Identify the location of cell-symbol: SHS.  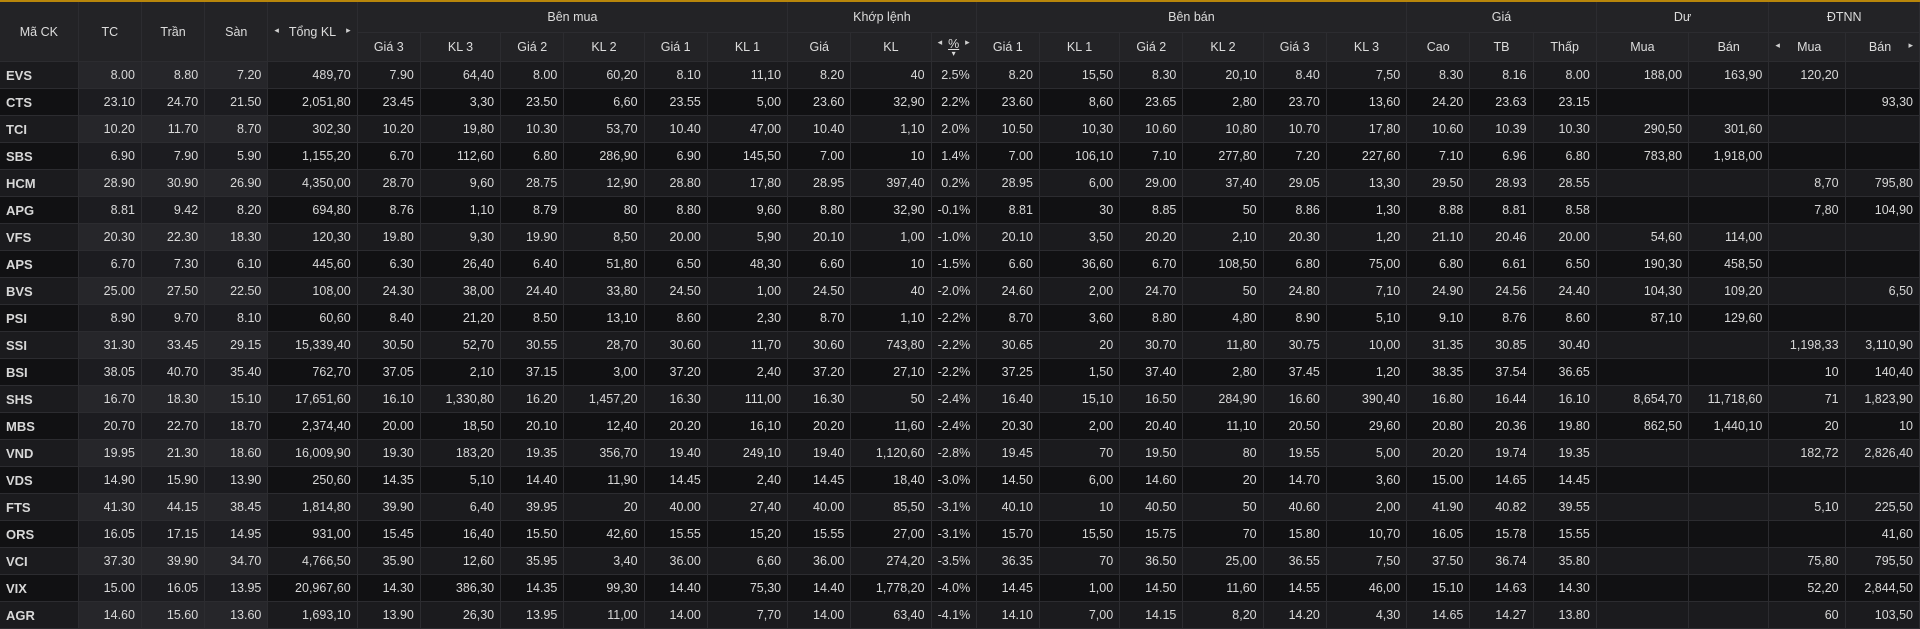
(39, 399).